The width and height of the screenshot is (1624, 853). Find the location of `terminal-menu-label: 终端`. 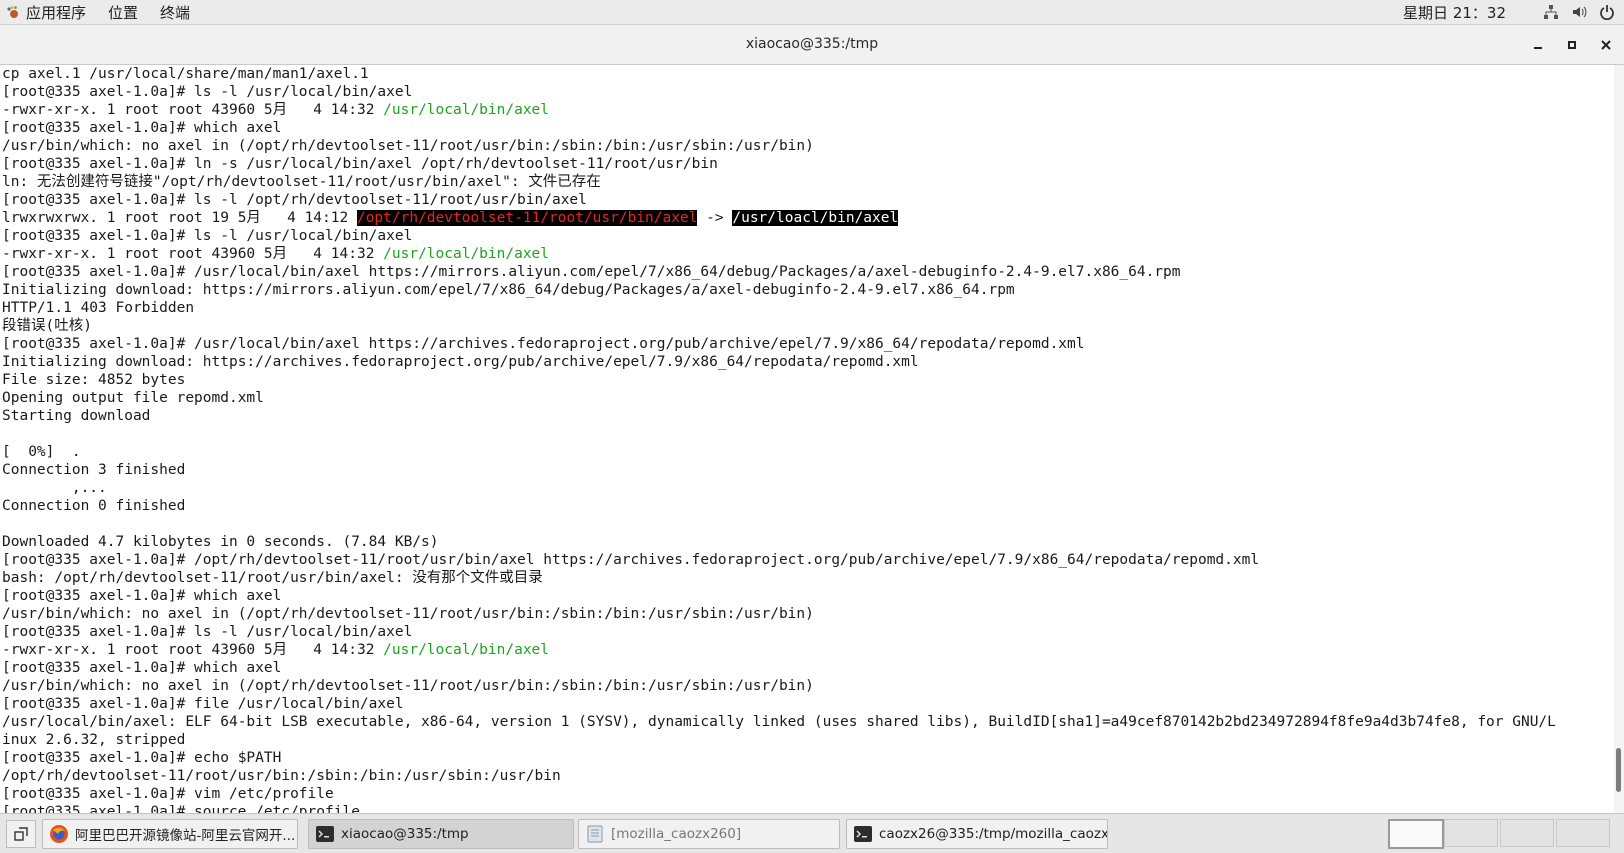

terminal-menu-label: 终端 is located at coordinates (175, 12).